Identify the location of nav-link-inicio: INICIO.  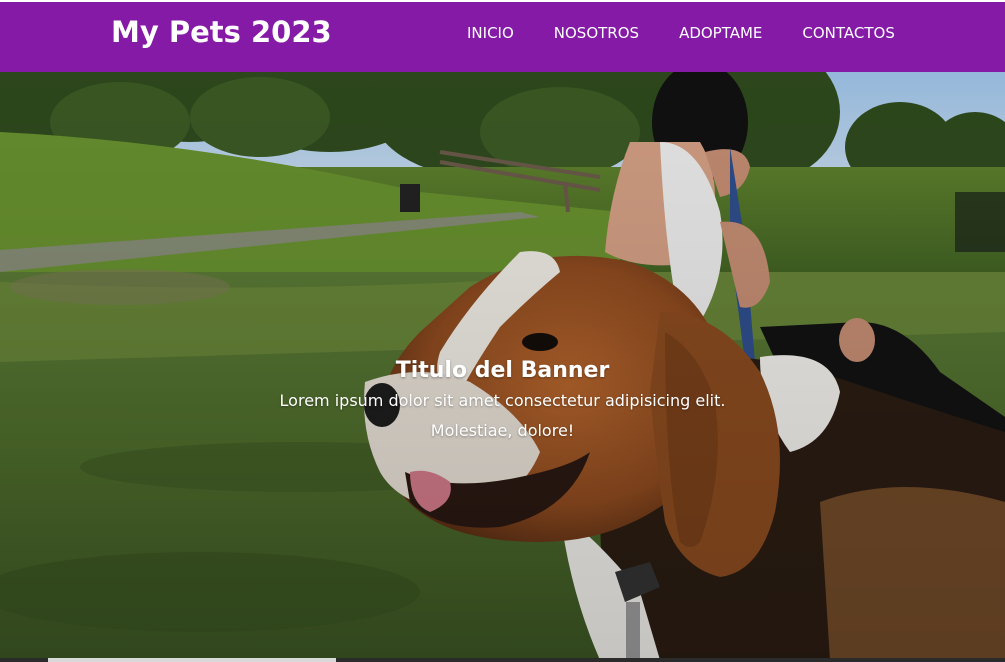
(490, 33).